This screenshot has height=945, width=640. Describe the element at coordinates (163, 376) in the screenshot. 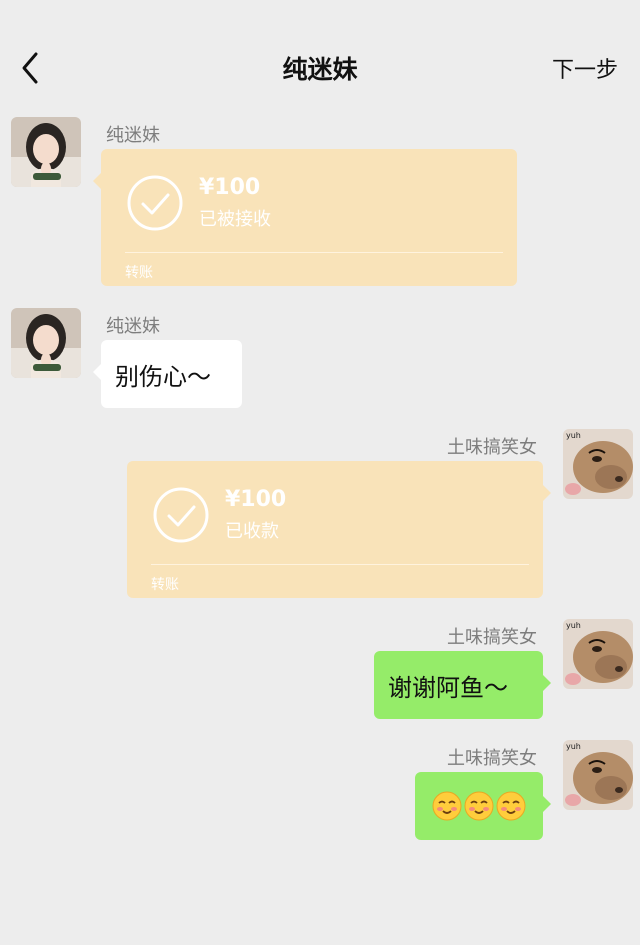

I see `message-text: 别伤心～` at that location.